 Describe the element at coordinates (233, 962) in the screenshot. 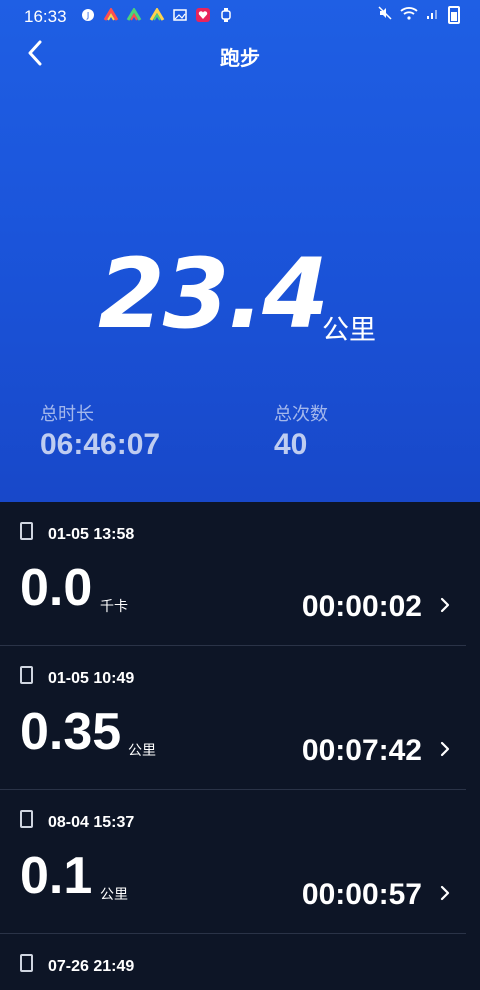

I see `list-item: 07-26 21:49` at that location.